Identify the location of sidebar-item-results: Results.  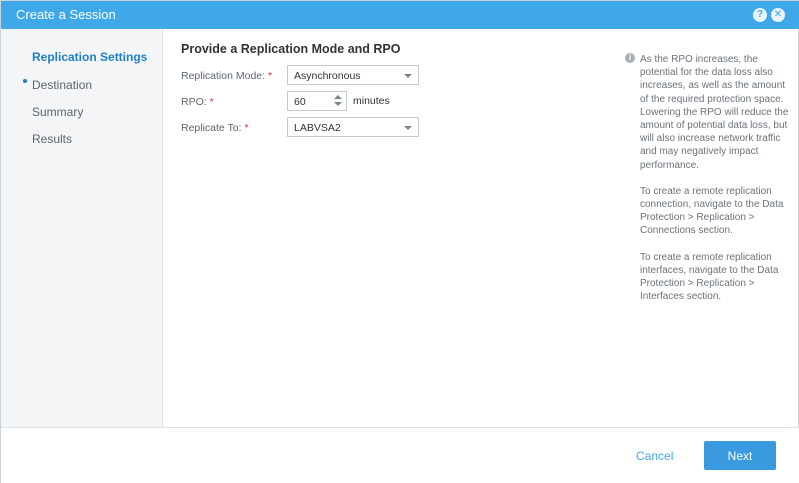
(52, 139).